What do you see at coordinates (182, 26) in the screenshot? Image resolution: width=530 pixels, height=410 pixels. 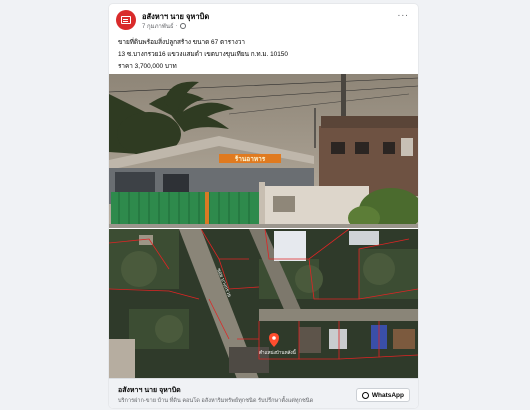 I see `globe-icon` at bounding box center [182, 26].